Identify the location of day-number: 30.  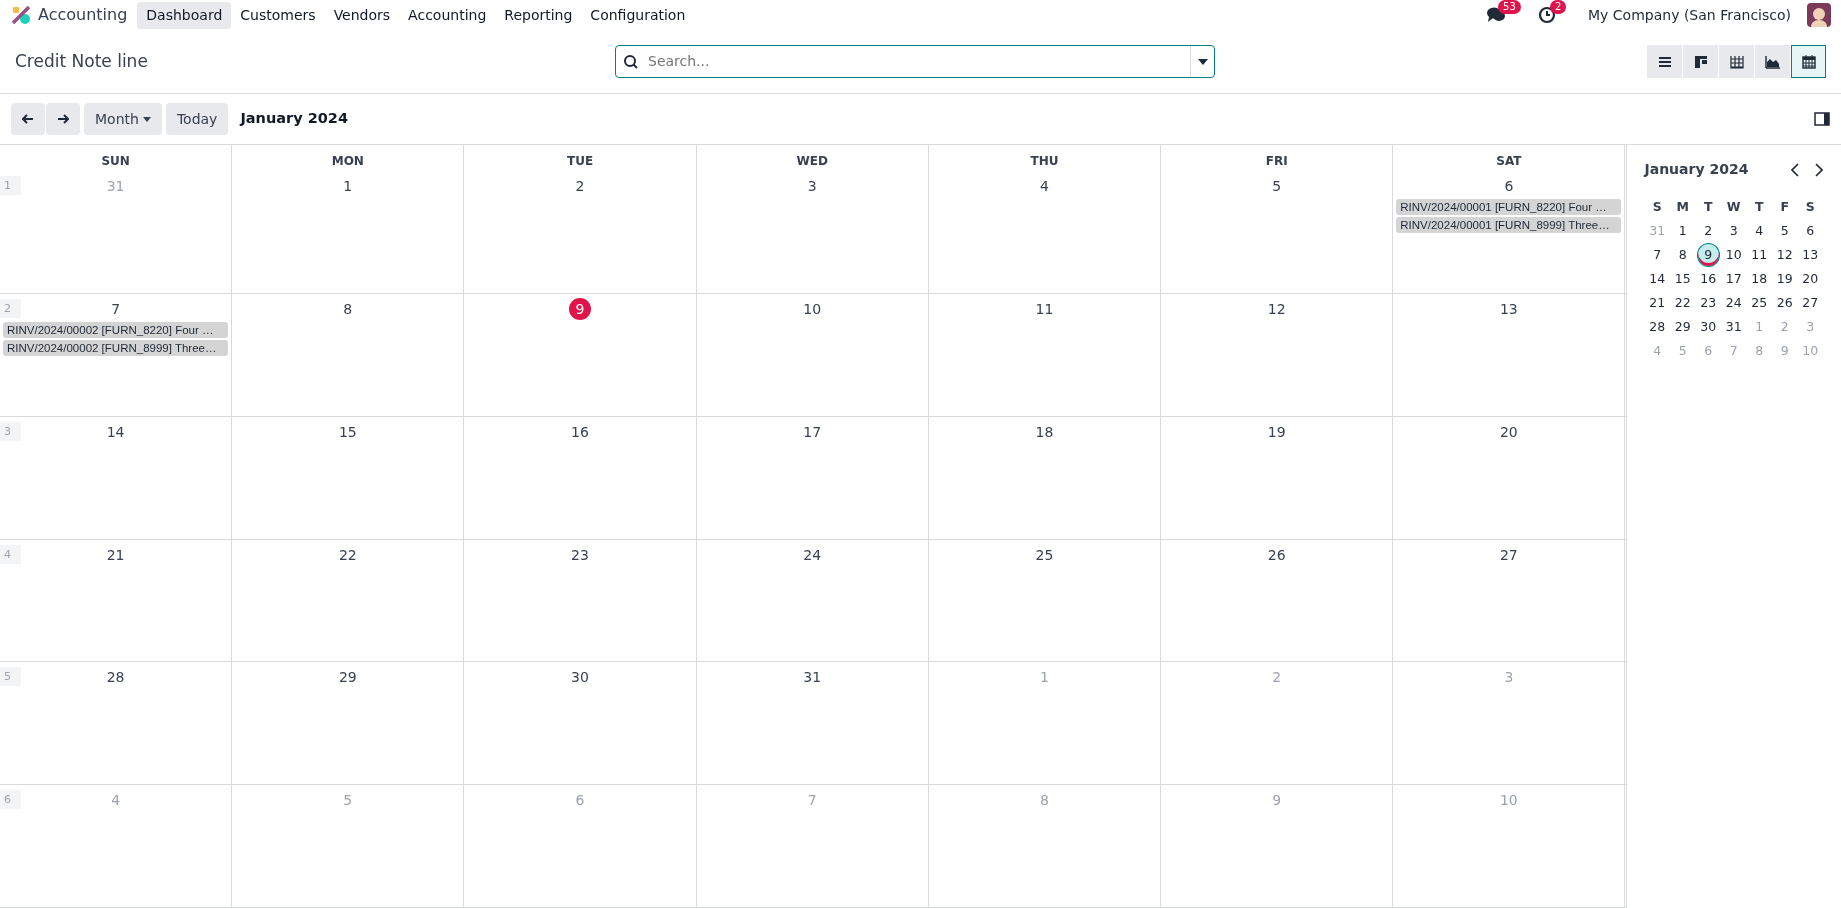
(580, 678).